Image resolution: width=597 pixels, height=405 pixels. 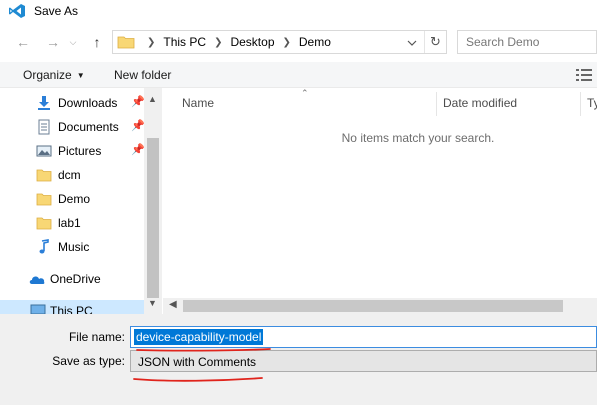 I want to click on scroll-left-icon: ◀, so click(x=173, y=304).